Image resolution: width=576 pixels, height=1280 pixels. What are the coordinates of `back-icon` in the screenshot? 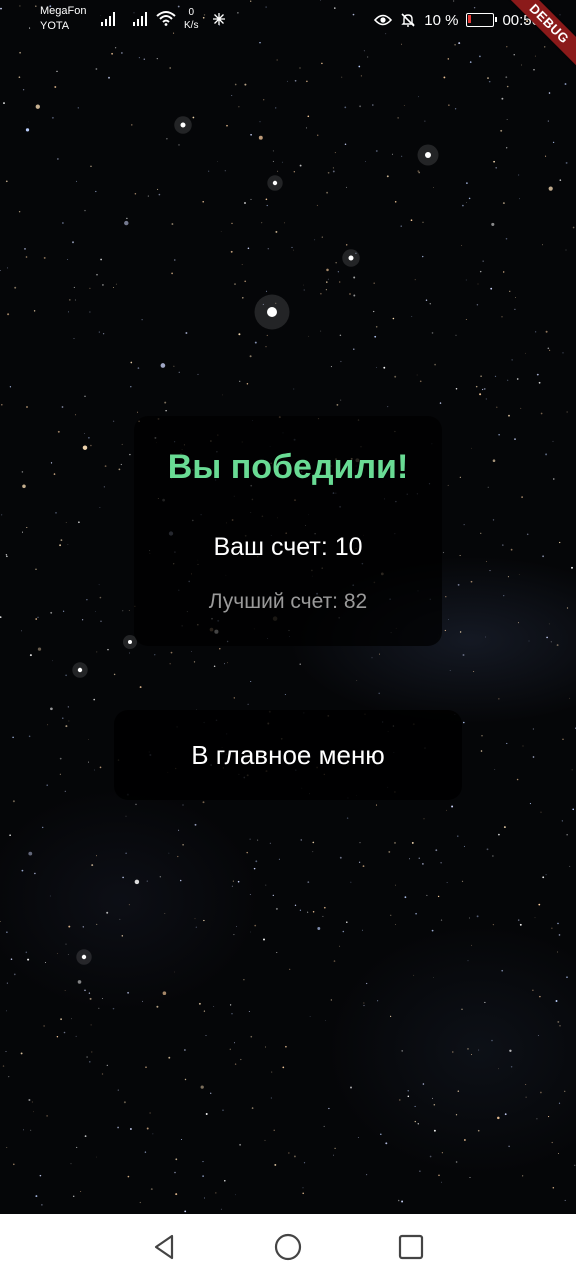 It's located at (165, 1247).